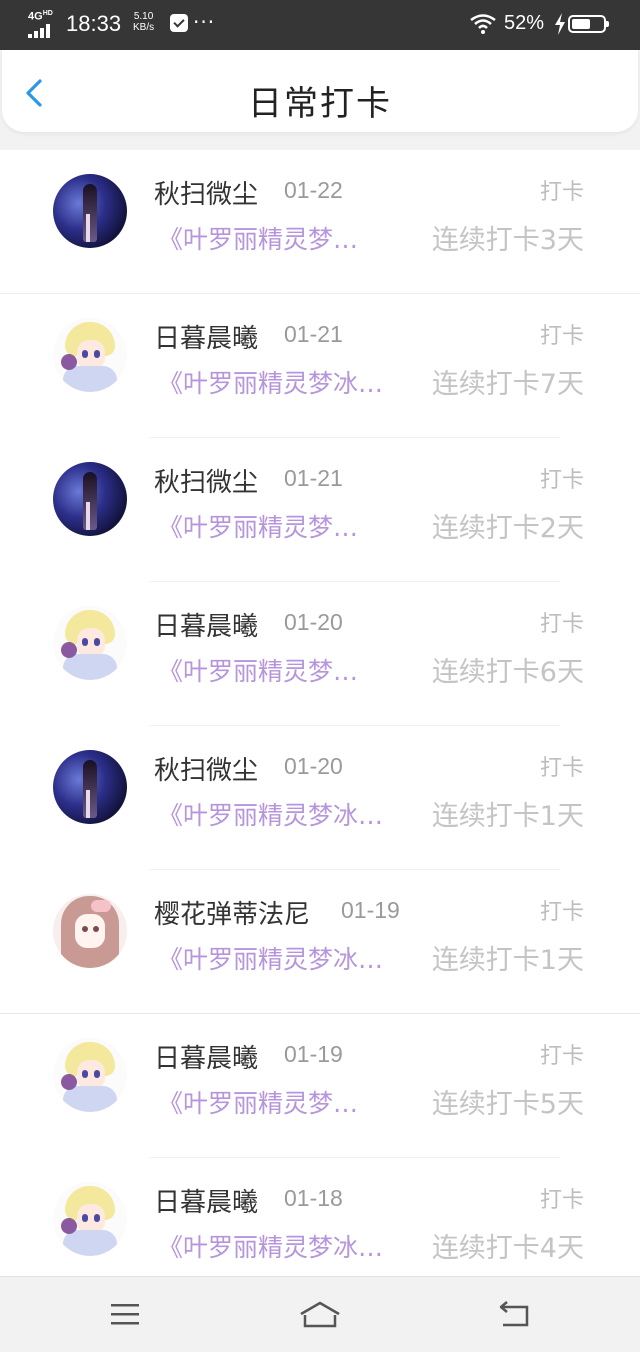 The image size is (640, 1352). I want to click on more-notifications-icon: ···, so click(204, 22).